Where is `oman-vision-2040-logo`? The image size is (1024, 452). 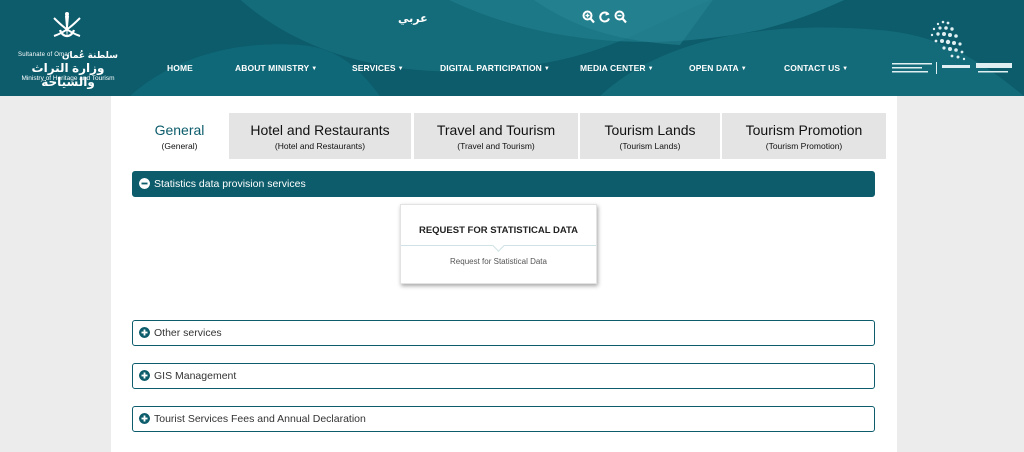 oman-vision-2040-logo is located at coordinates (952, 47).